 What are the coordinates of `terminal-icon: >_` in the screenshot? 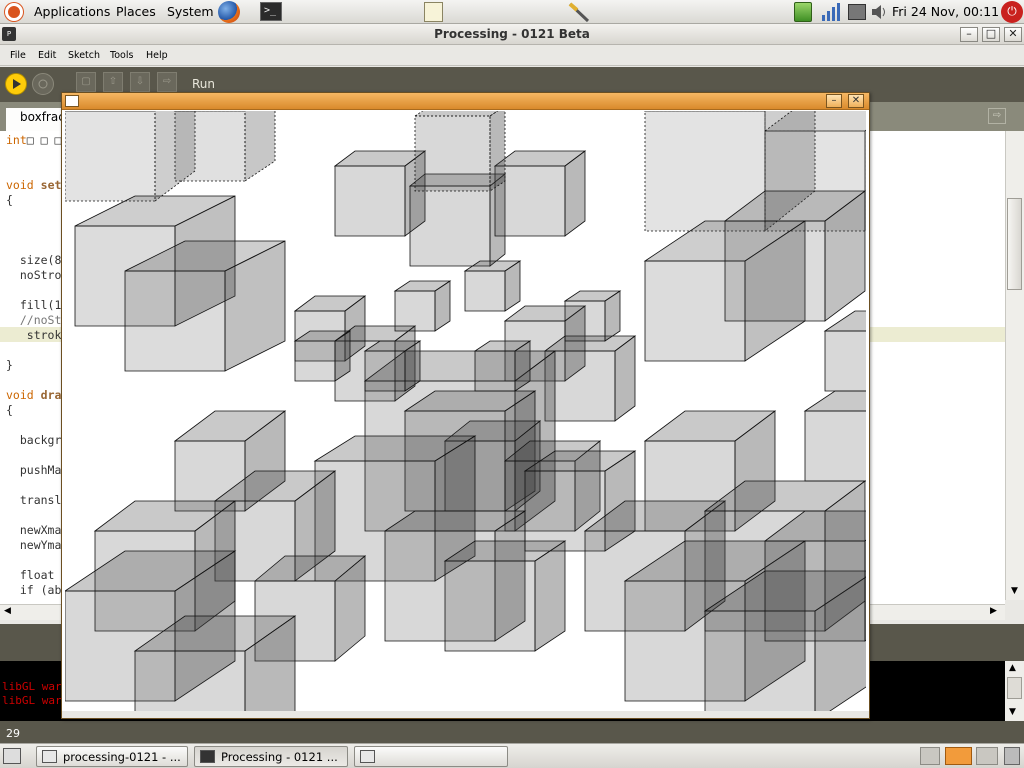 It's located at (271, 11).